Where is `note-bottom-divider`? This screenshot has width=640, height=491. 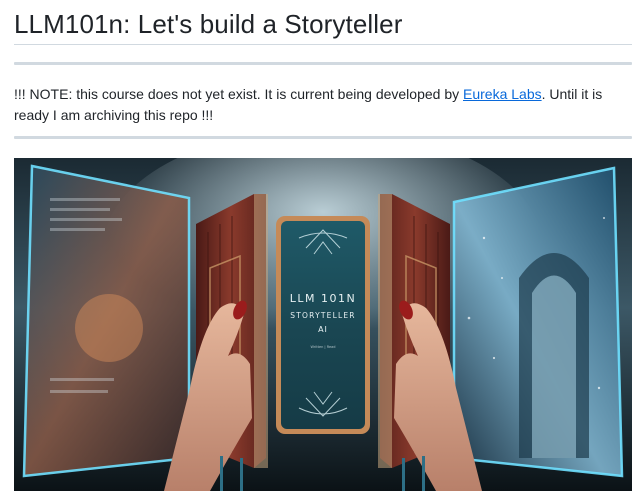 note-bottom-divider is located at coordinates (323, 137).